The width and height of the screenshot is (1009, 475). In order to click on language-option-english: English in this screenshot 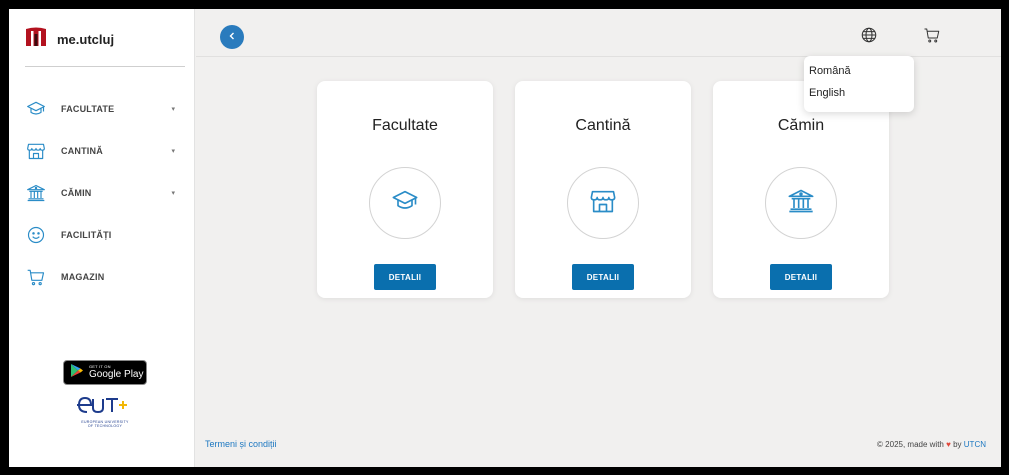, I will do `click(859, 96)`.